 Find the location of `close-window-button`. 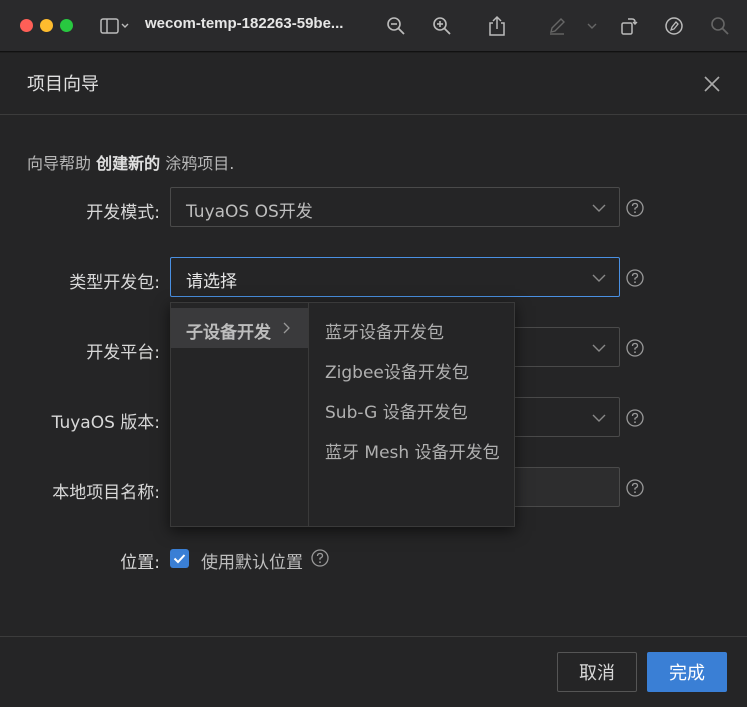

close-window-button is located at coordinates (26, 25).